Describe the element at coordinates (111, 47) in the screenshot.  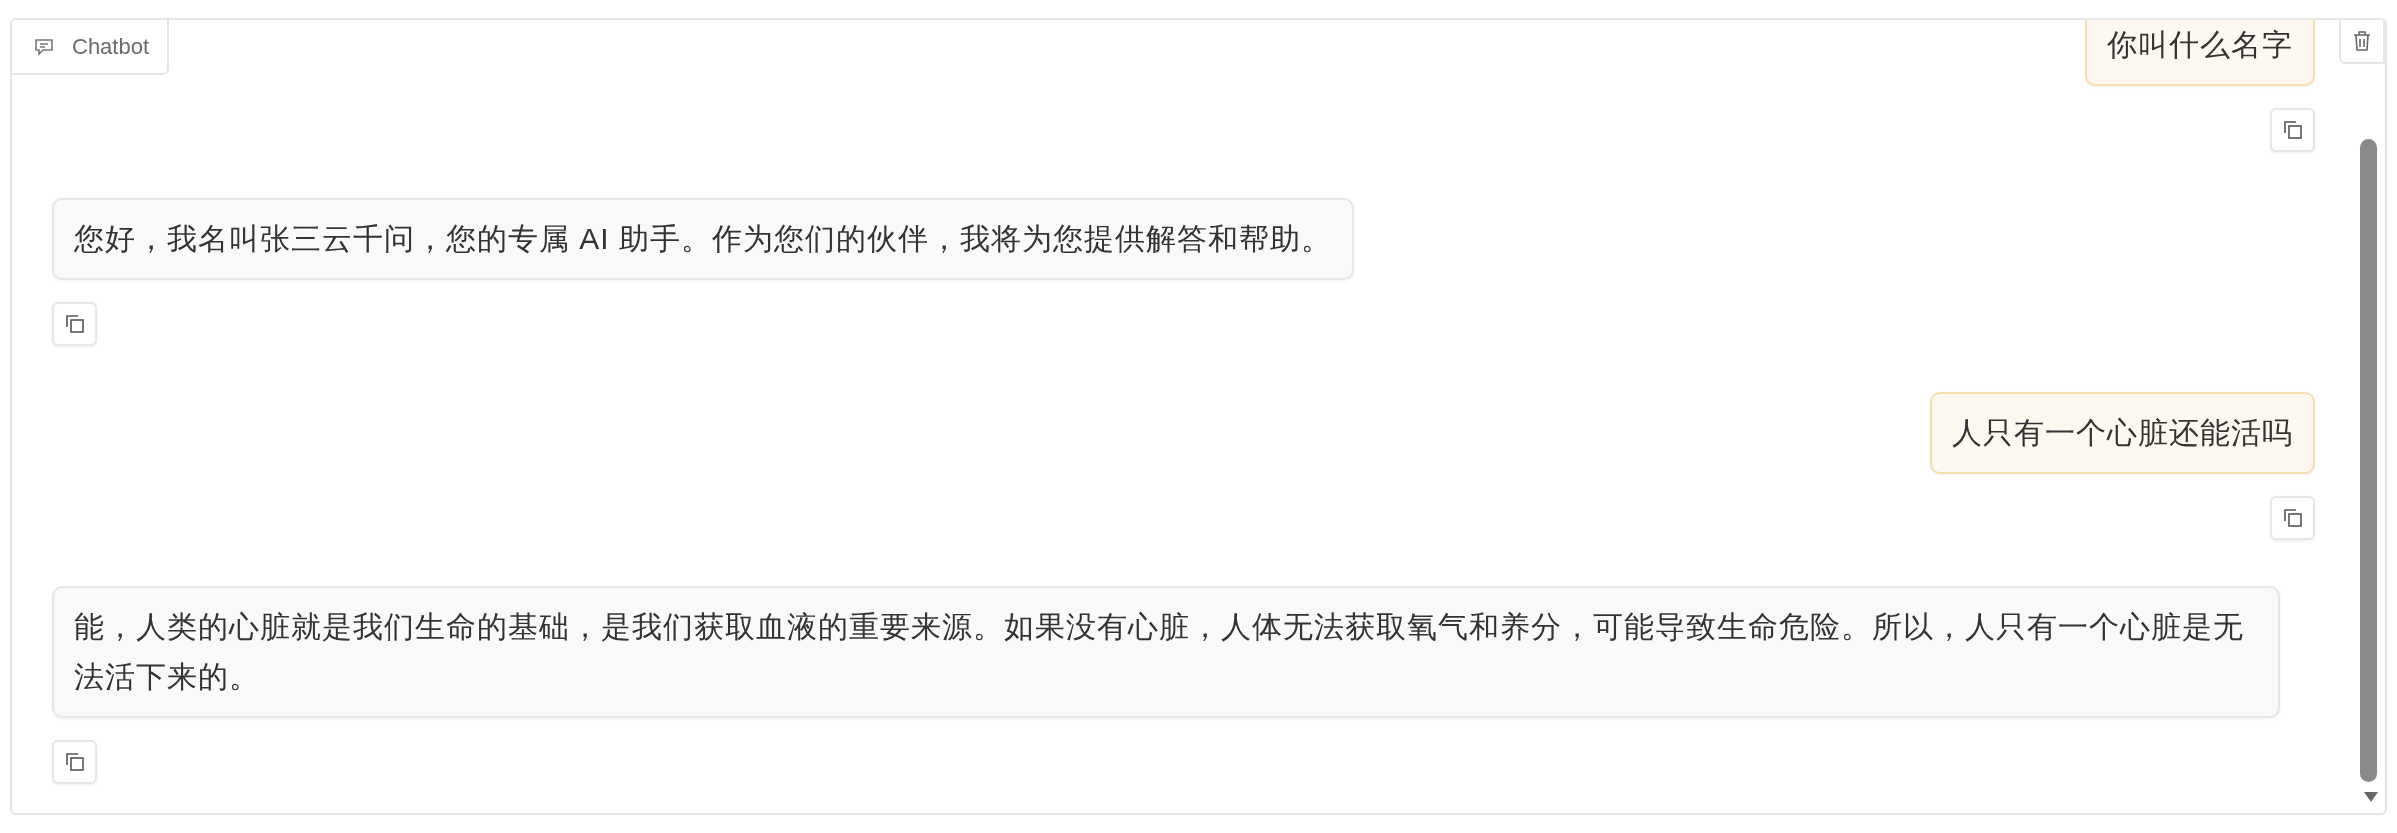
I see `panel-title: Chatbot` at that location.